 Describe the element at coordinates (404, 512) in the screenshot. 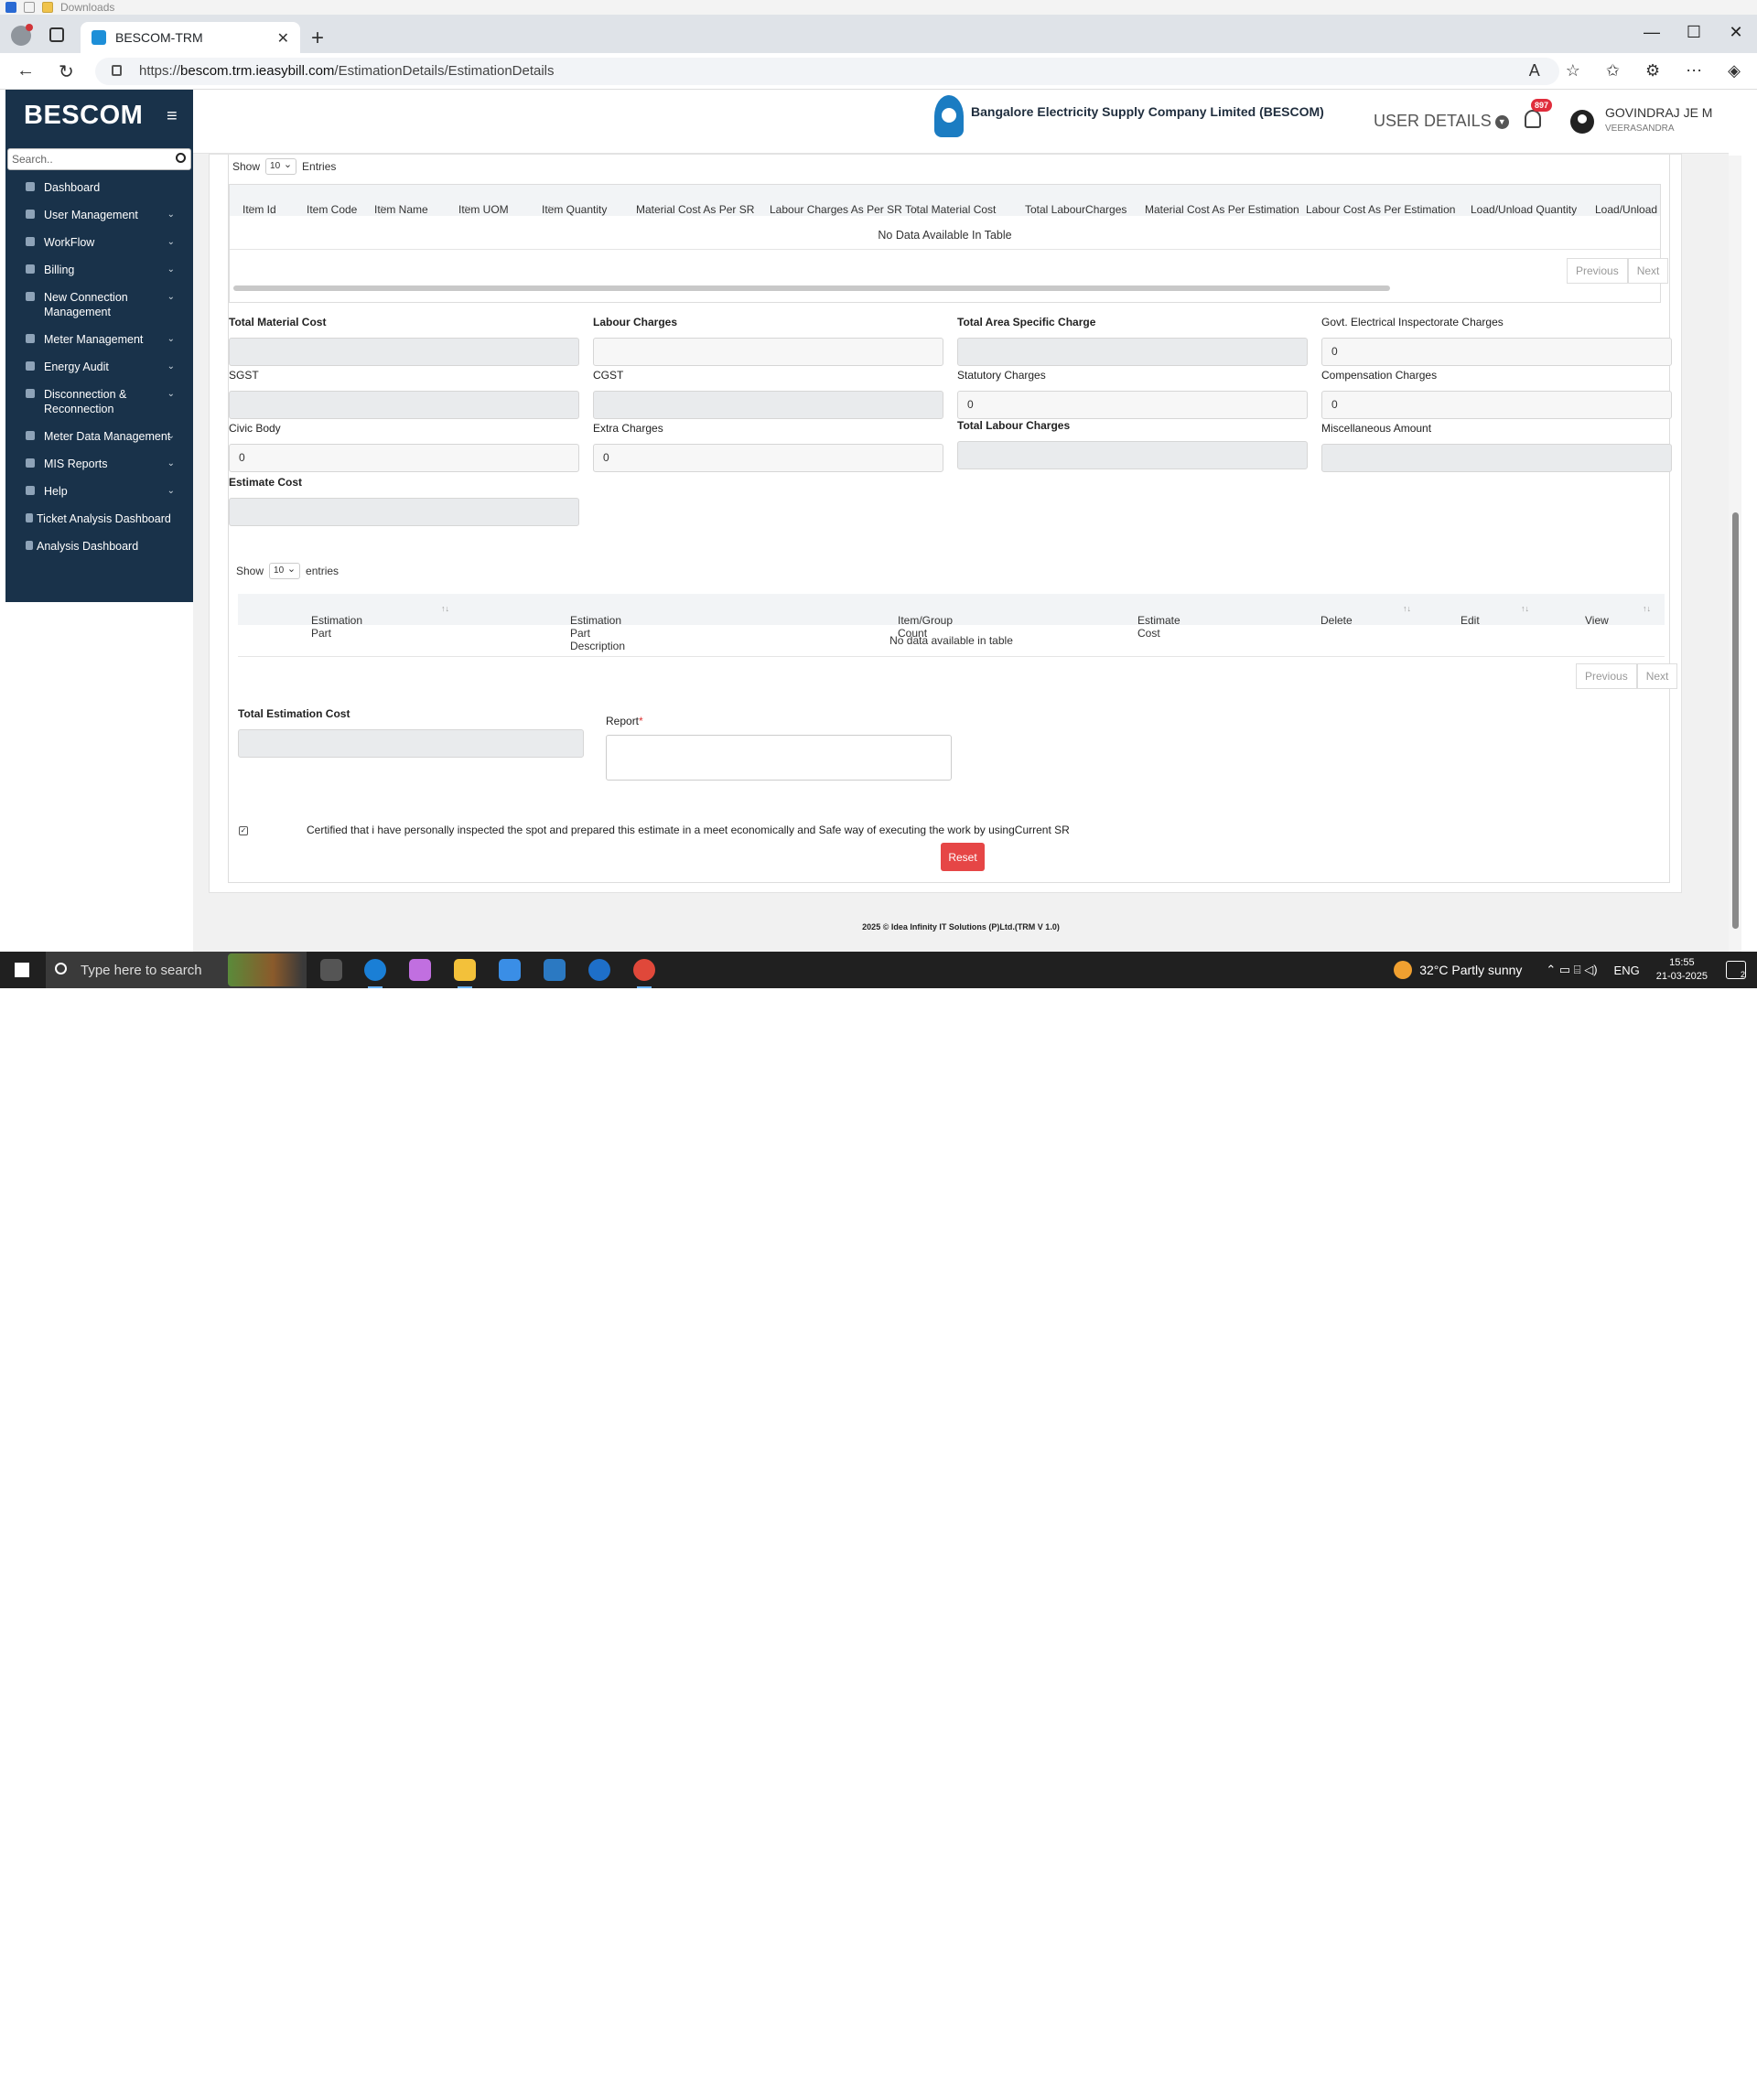

I see `estimate-cost-input` at that location.